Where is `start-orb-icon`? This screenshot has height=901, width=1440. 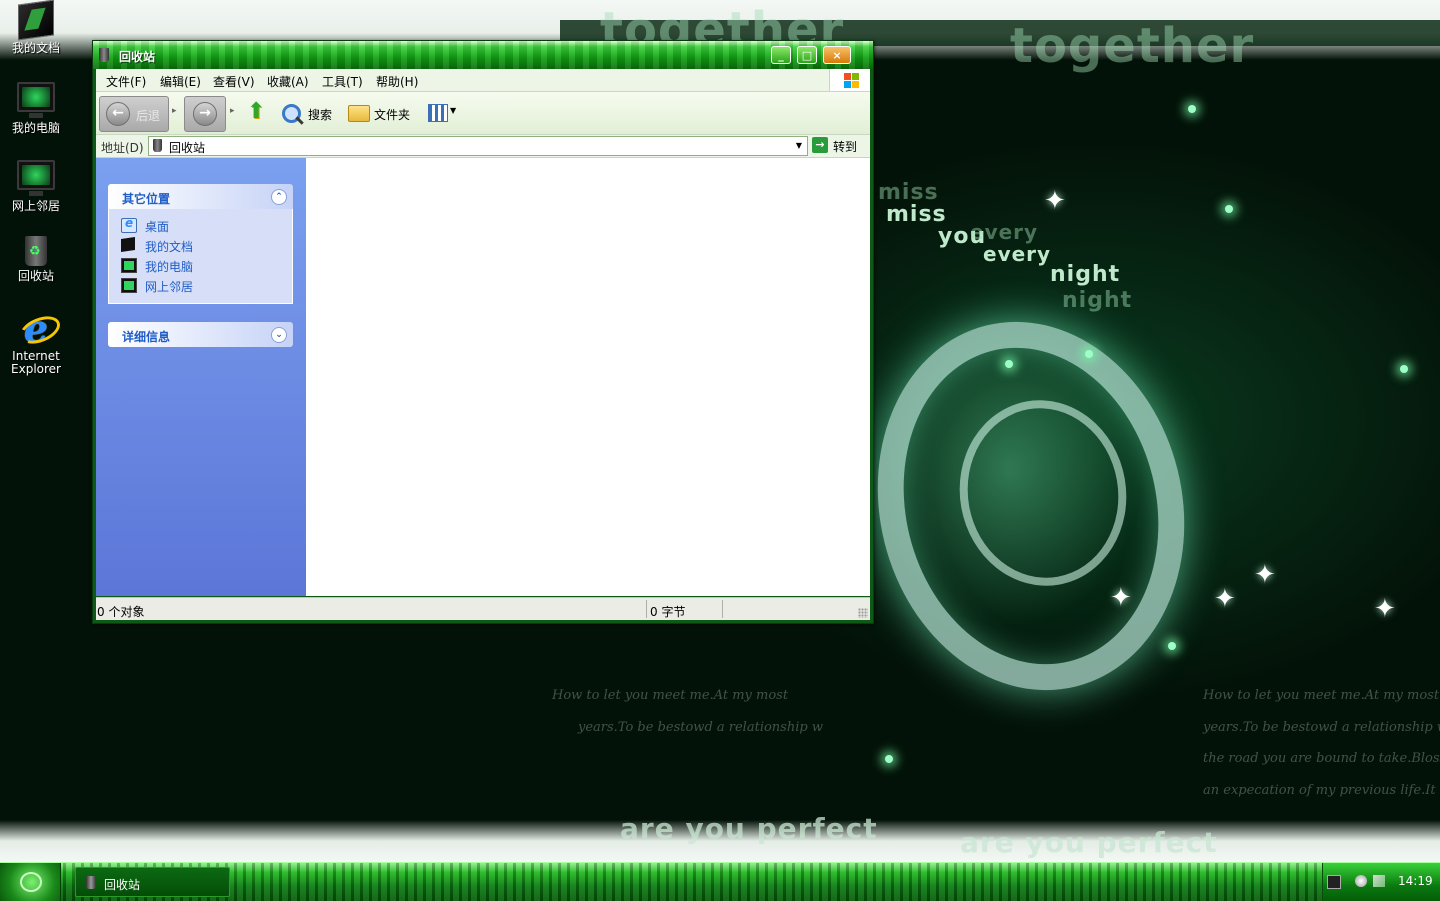 start-orb-icon is located at coordinates (31, 882).